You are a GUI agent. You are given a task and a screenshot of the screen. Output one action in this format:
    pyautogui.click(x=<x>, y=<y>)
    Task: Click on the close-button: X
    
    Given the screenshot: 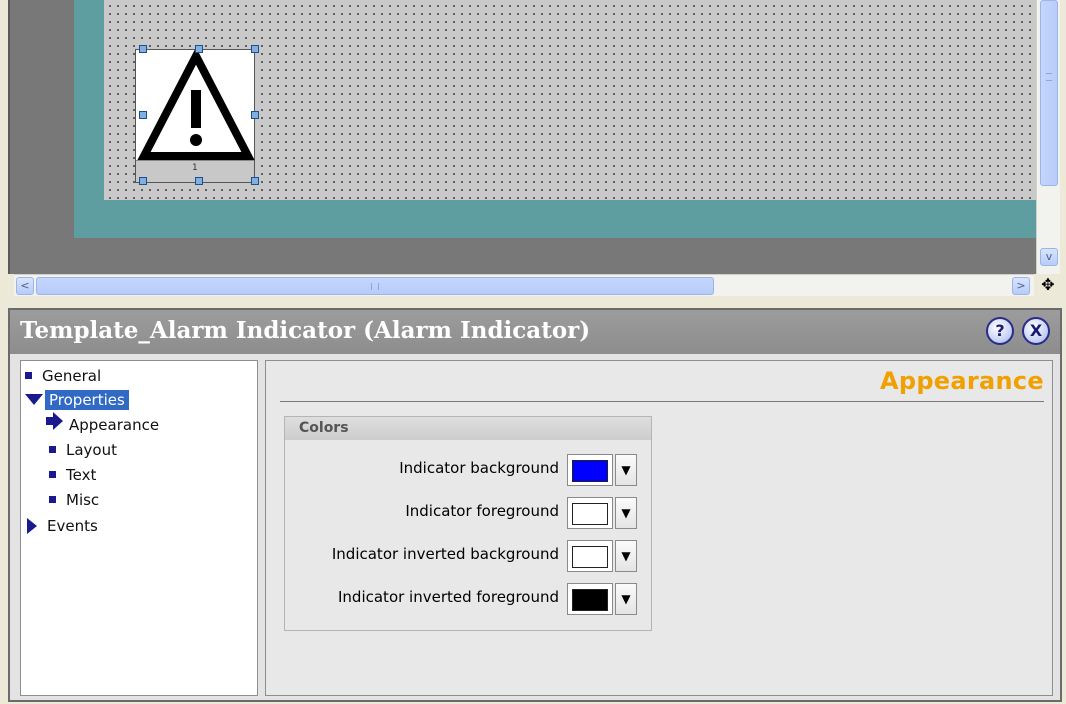 What is the action you would take?
    pyautogui.click(x=1036, y=331)
    